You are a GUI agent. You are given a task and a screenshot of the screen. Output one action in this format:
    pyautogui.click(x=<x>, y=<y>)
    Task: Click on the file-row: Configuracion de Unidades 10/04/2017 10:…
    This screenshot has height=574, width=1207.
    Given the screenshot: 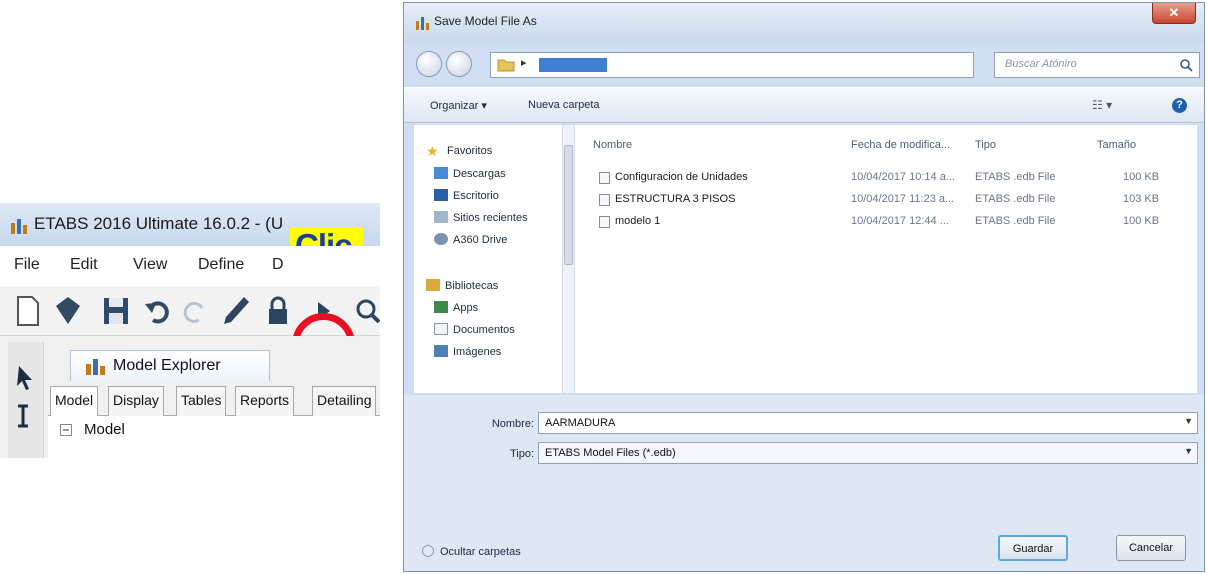 What is the action you would take?
    pyautogui.click(x=886, y=178)
    